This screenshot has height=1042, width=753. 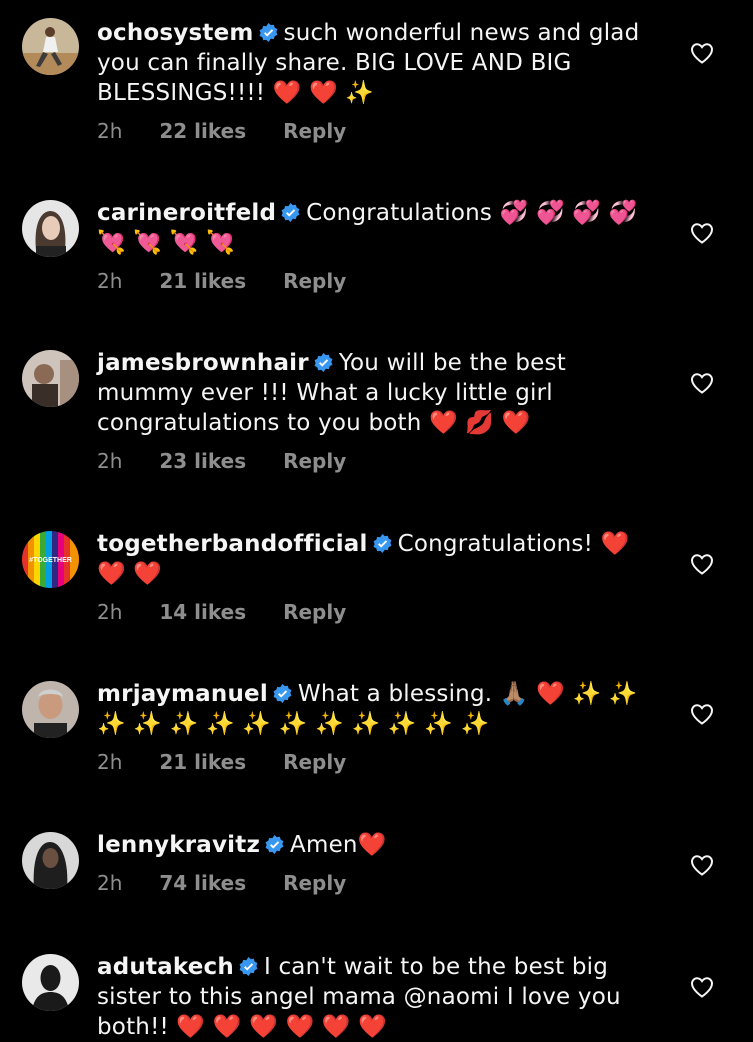 I want to click on comment-meta: 2h 22 likes Reply, so click(x=377, y=131).